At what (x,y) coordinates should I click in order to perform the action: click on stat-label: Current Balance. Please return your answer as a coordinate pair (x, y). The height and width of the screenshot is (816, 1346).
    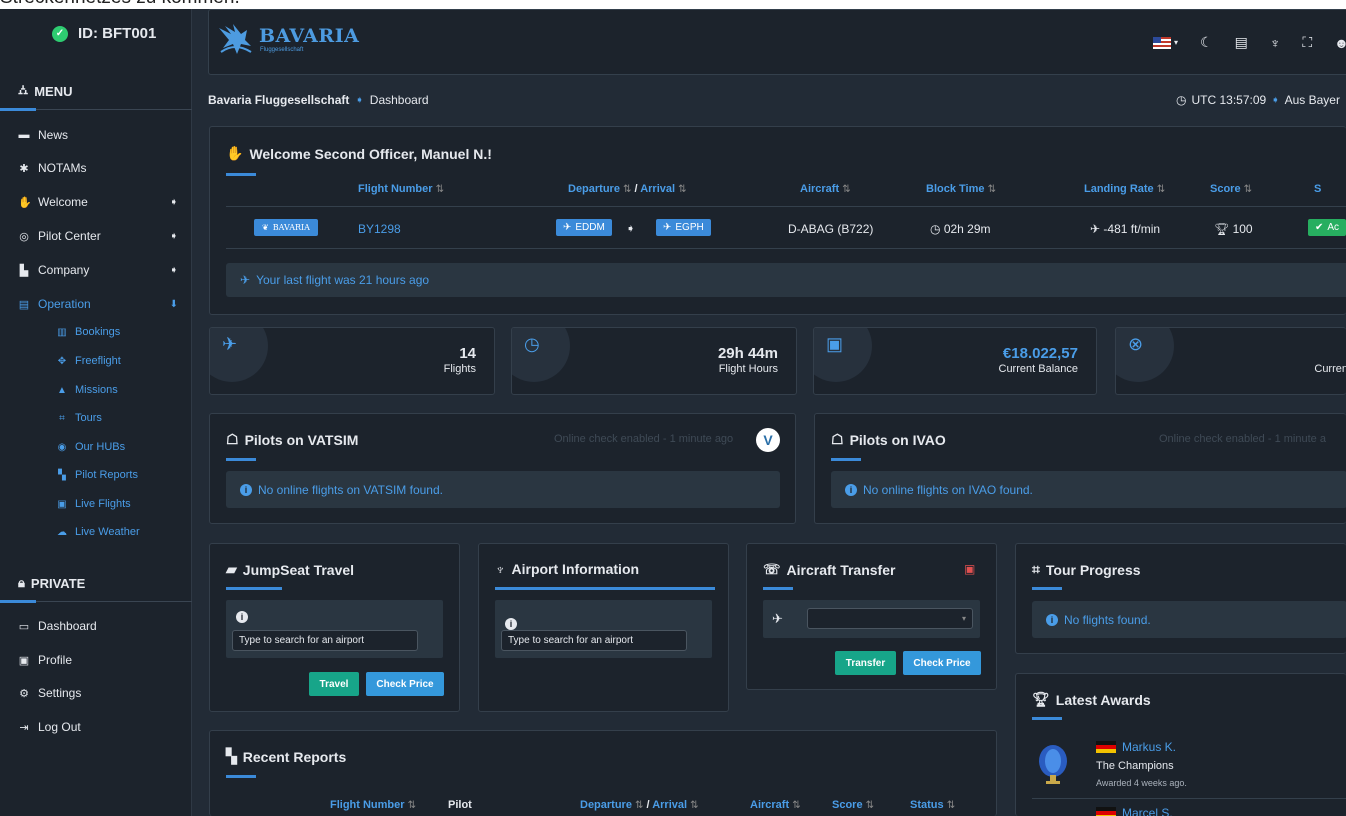
    Looking at the image, I should click on (1038, 369).